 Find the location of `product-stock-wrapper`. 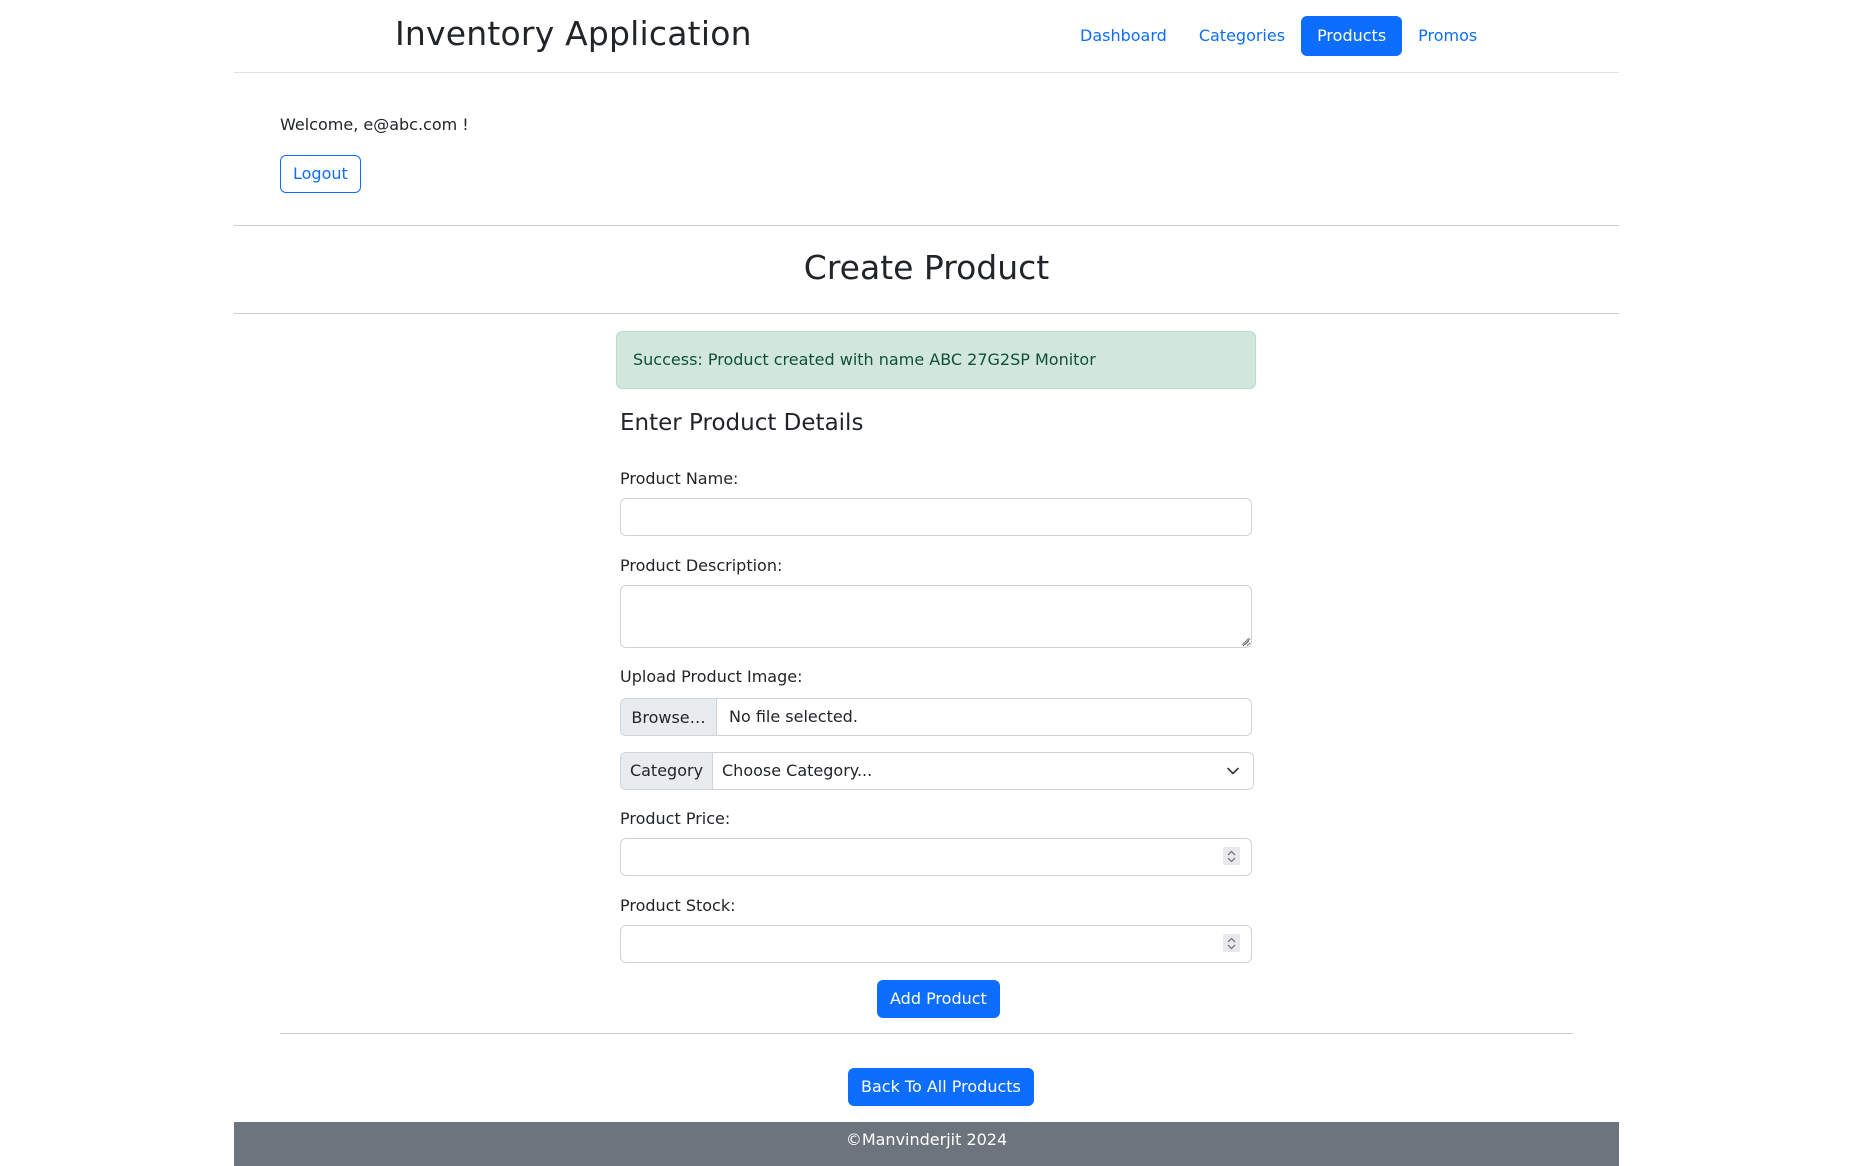

product-stock-wrapper is located at coordinates (936, 944).